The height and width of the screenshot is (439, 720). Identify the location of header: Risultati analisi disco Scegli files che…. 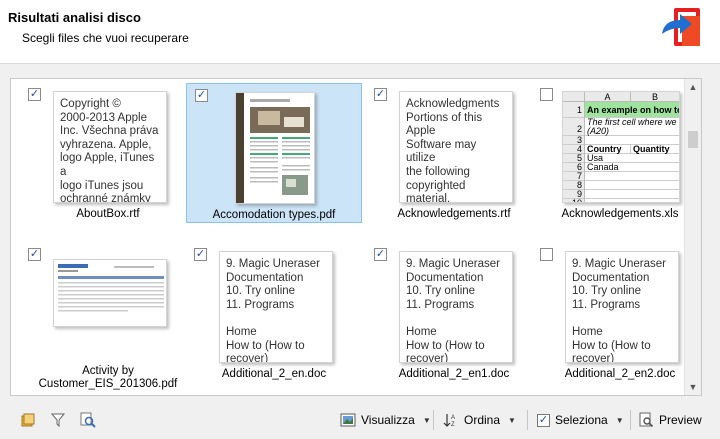
(360, 32).